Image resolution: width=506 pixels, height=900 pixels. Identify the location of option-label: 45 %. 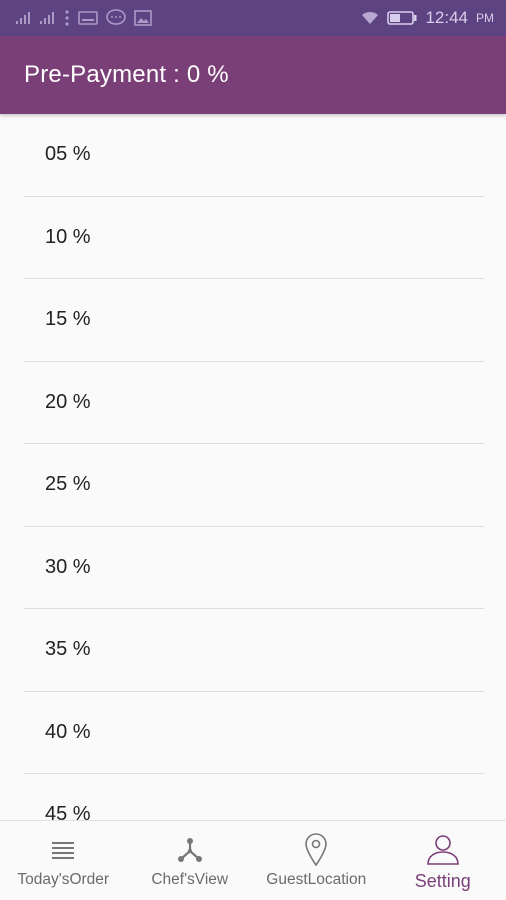
(68, 811).